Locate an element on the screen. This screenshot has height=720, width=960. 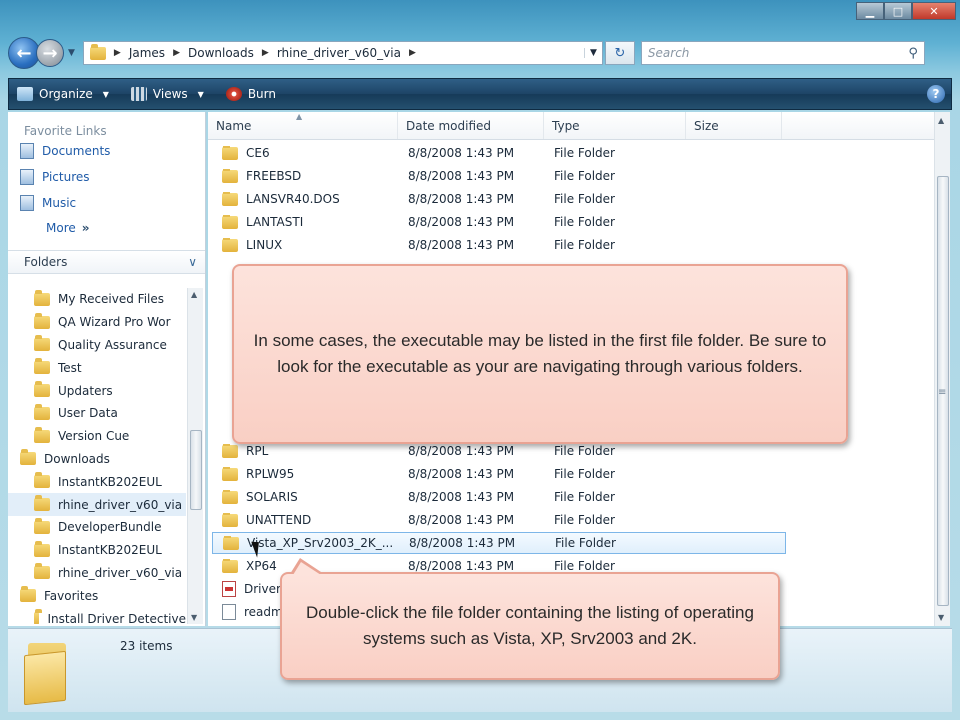
tree-item: Downloads is located at coordinates (97, 459).